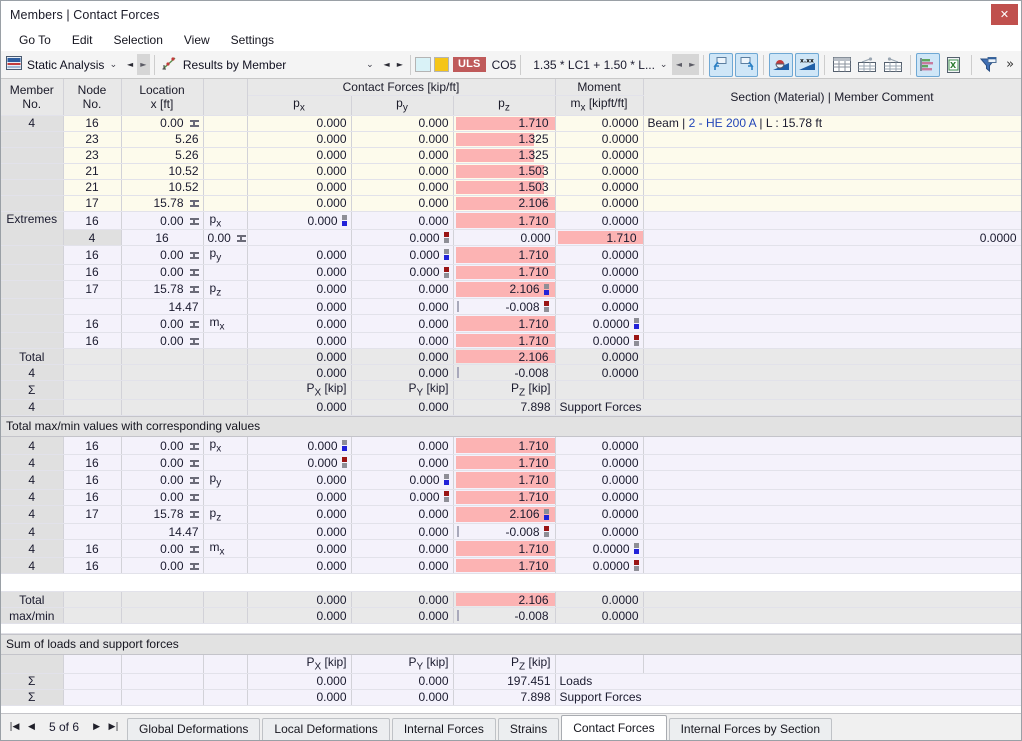 The width and height of the screenshot is (1022, 741). What do you see at coordinates (253, 40) in the screenshot?
I see `menu-item-settings: Settings` at bounding box center [253, 40].